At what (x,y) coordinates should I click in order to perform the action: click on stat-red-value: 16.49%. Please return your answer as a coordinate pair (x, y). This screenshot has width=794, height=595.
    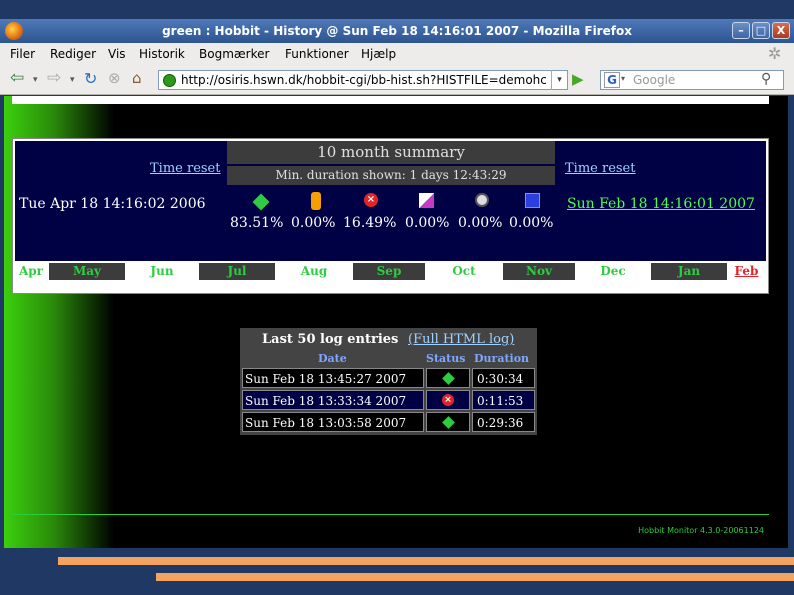
    Looking at the image, I should click on (370, 223).